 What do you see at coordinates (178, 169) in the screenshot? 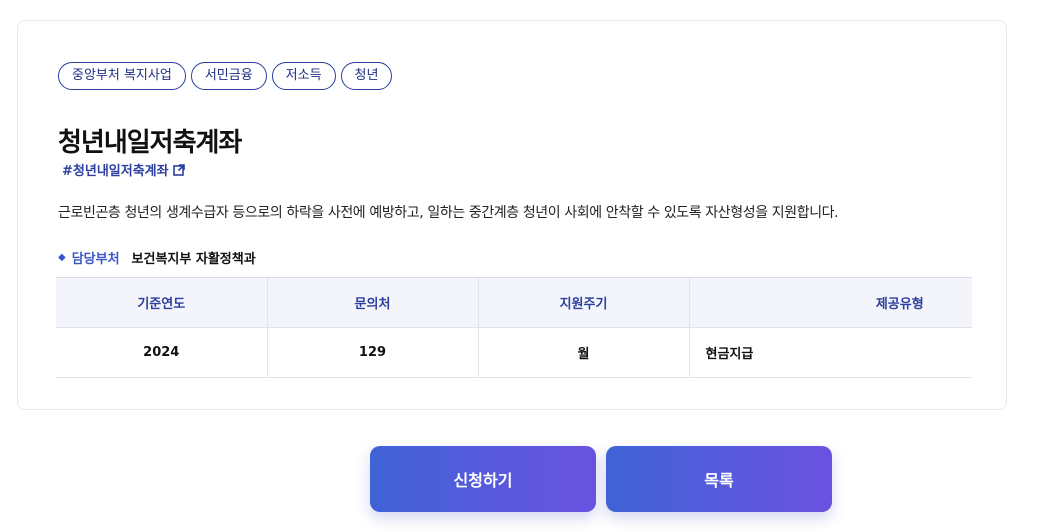
I see `external-link-icon` at bounding box center [178, 169].